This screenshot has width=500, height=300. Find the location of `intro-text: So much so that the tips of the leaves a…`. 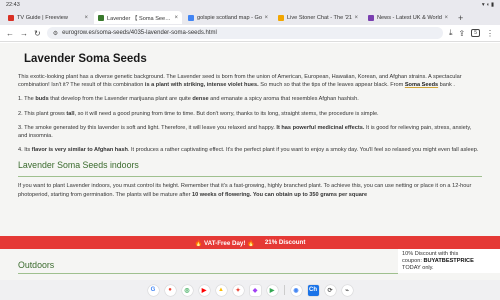

intro-text: So much so that the tips of the leaves a… is located at coordinates (332, 85).